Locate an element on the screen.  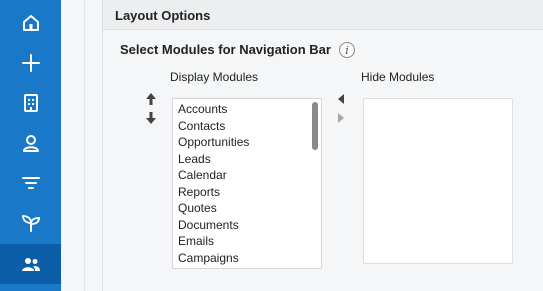
left-sidebar is located at coordinates (30, 145).